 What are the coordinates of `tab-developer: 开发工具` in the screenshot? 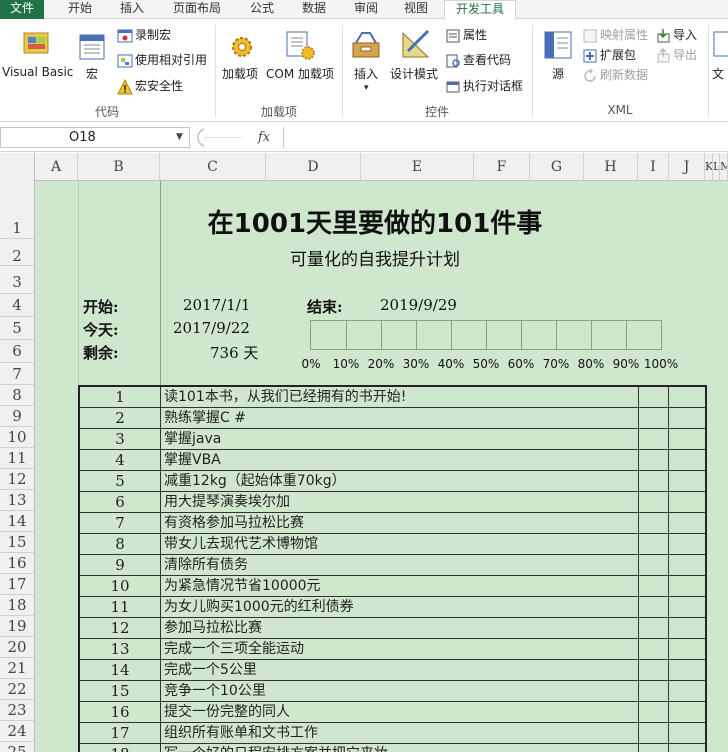 It's located at (480, 10).